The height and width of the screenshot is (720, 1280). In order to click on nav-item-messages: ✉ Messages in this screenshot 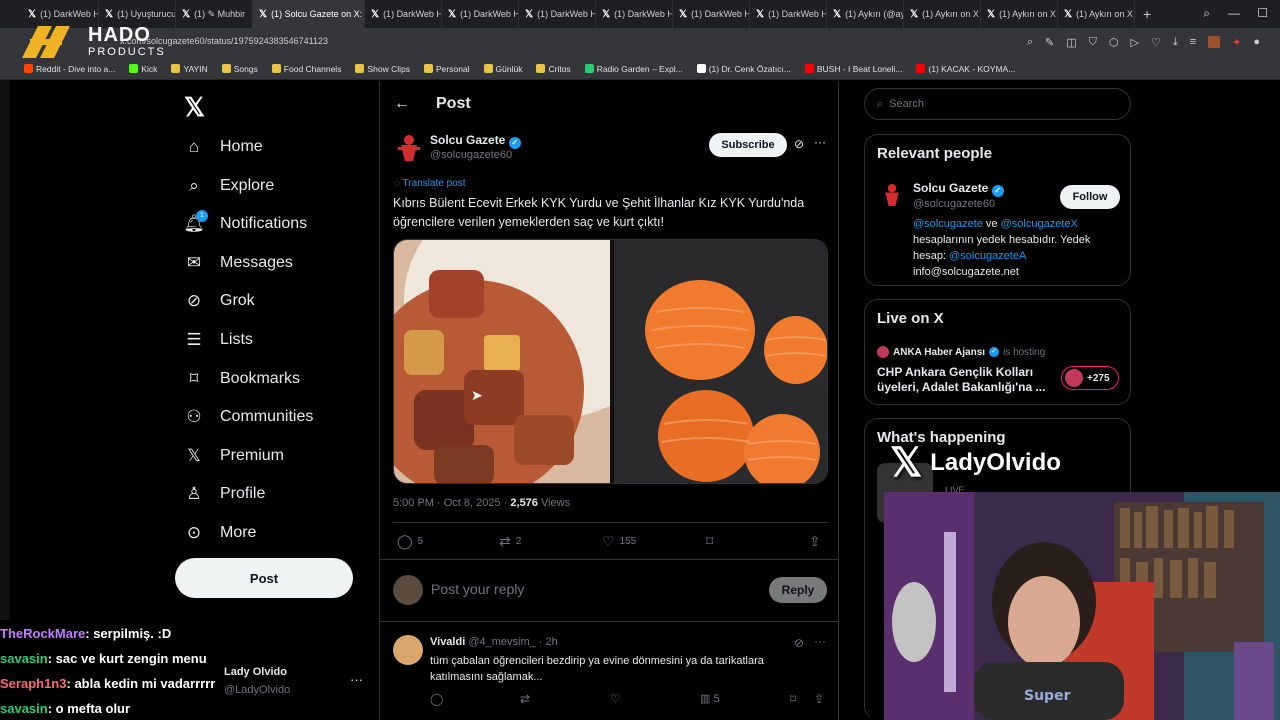, I will do `click(238, 263)`.